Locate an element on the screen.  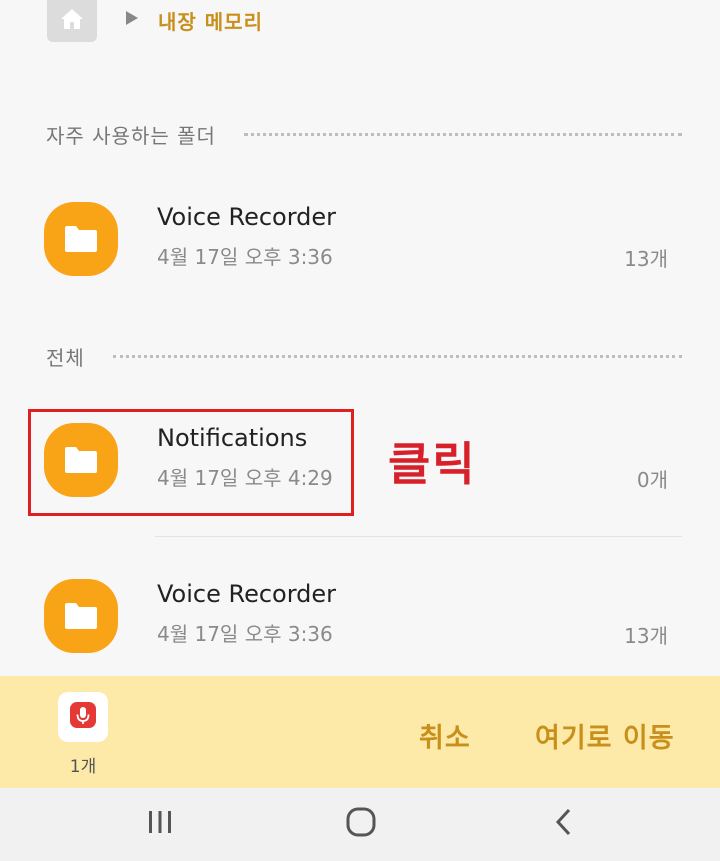
back-button is located at coordinates (564, 824).